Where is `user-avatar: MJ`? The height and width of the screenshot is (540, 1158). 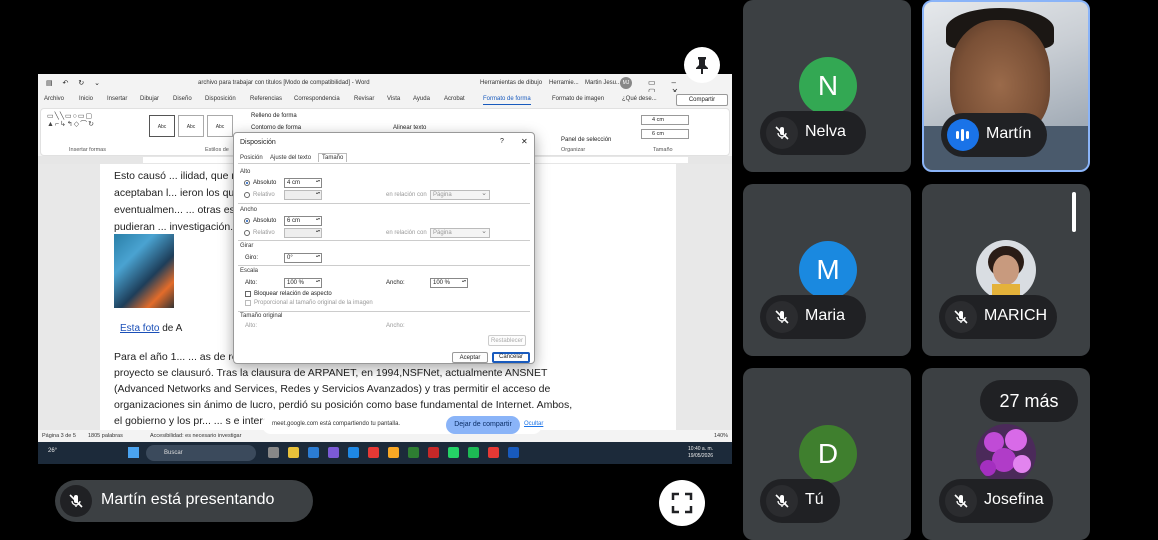 user-avatar: MJ is located at coordinates (626, 83).